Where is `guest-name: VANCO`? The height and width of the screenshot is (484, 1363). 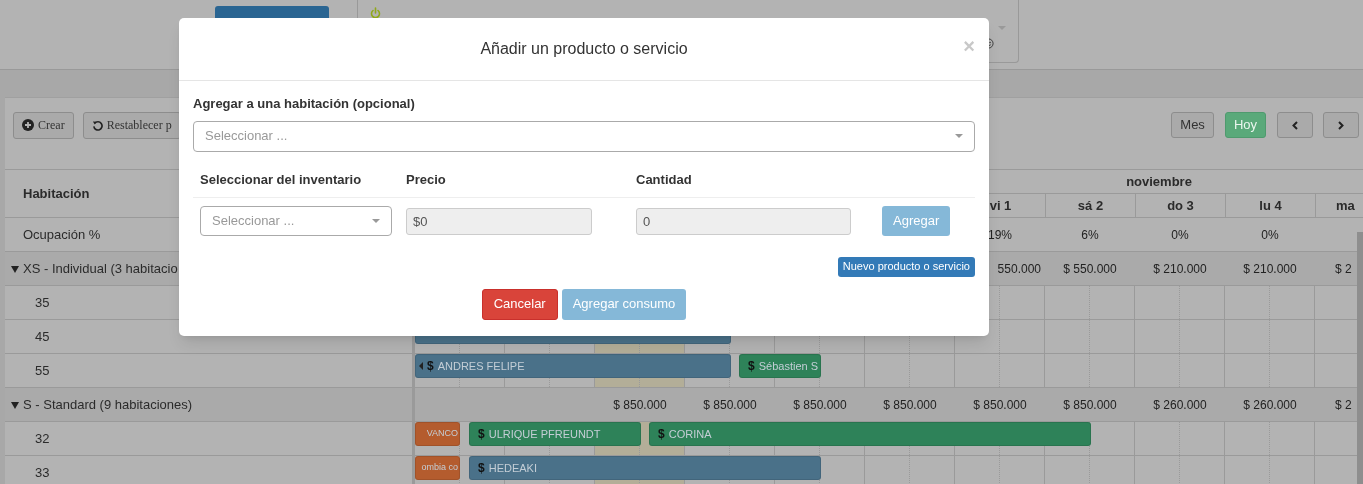
guest-name: VANCO is located at coordinates (442, 434).